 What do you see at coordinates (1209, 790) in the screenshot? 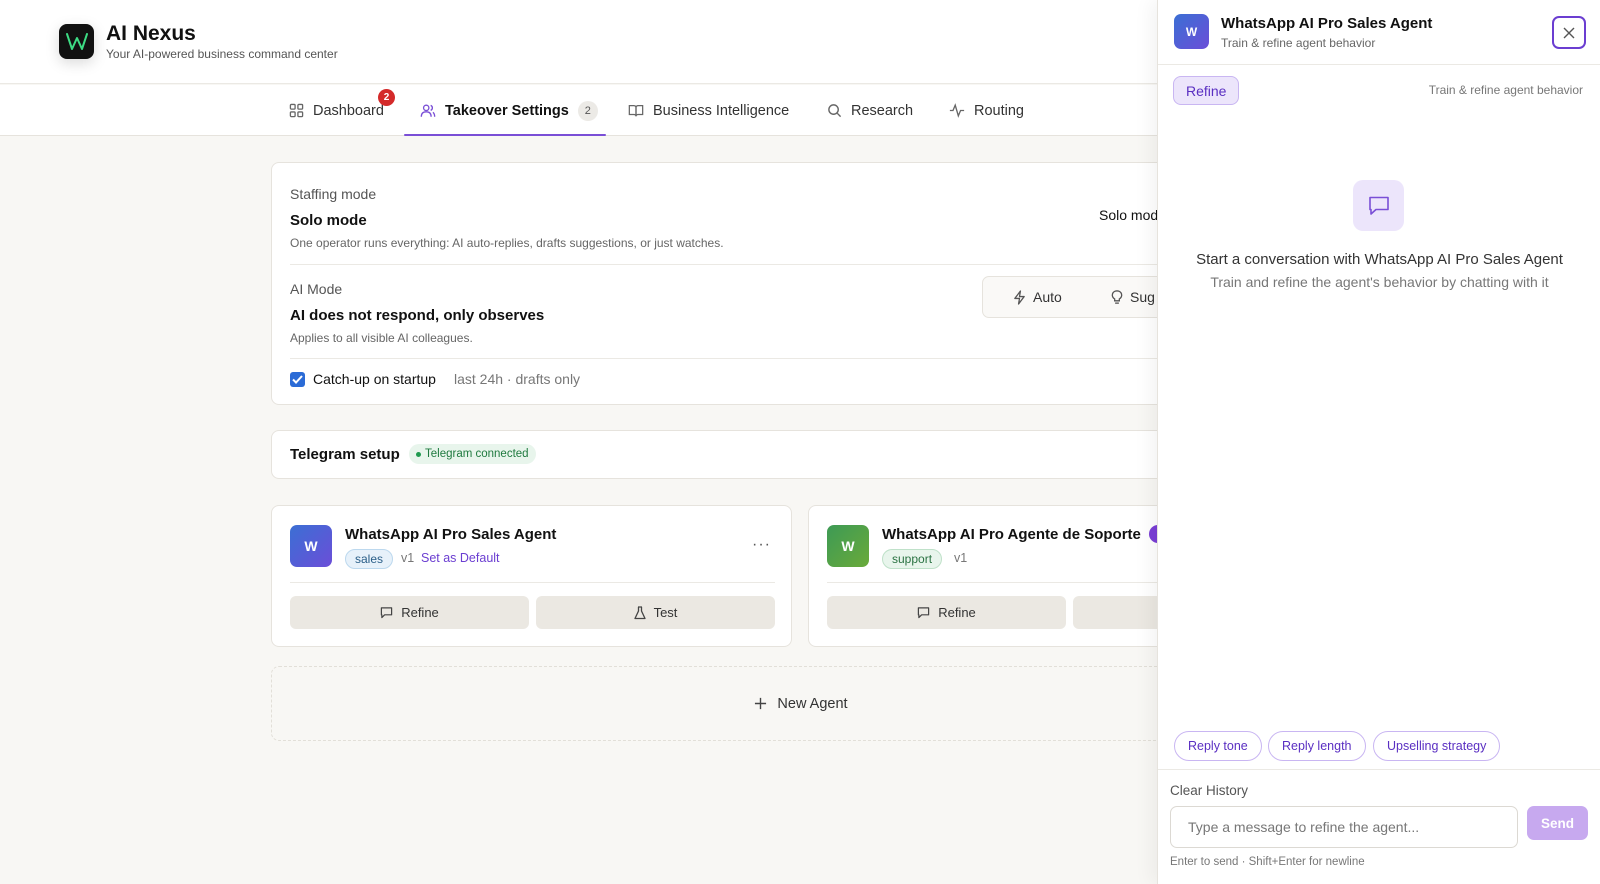
I see `clear-history-button: Clear History` at bounding box center [1209, 790].